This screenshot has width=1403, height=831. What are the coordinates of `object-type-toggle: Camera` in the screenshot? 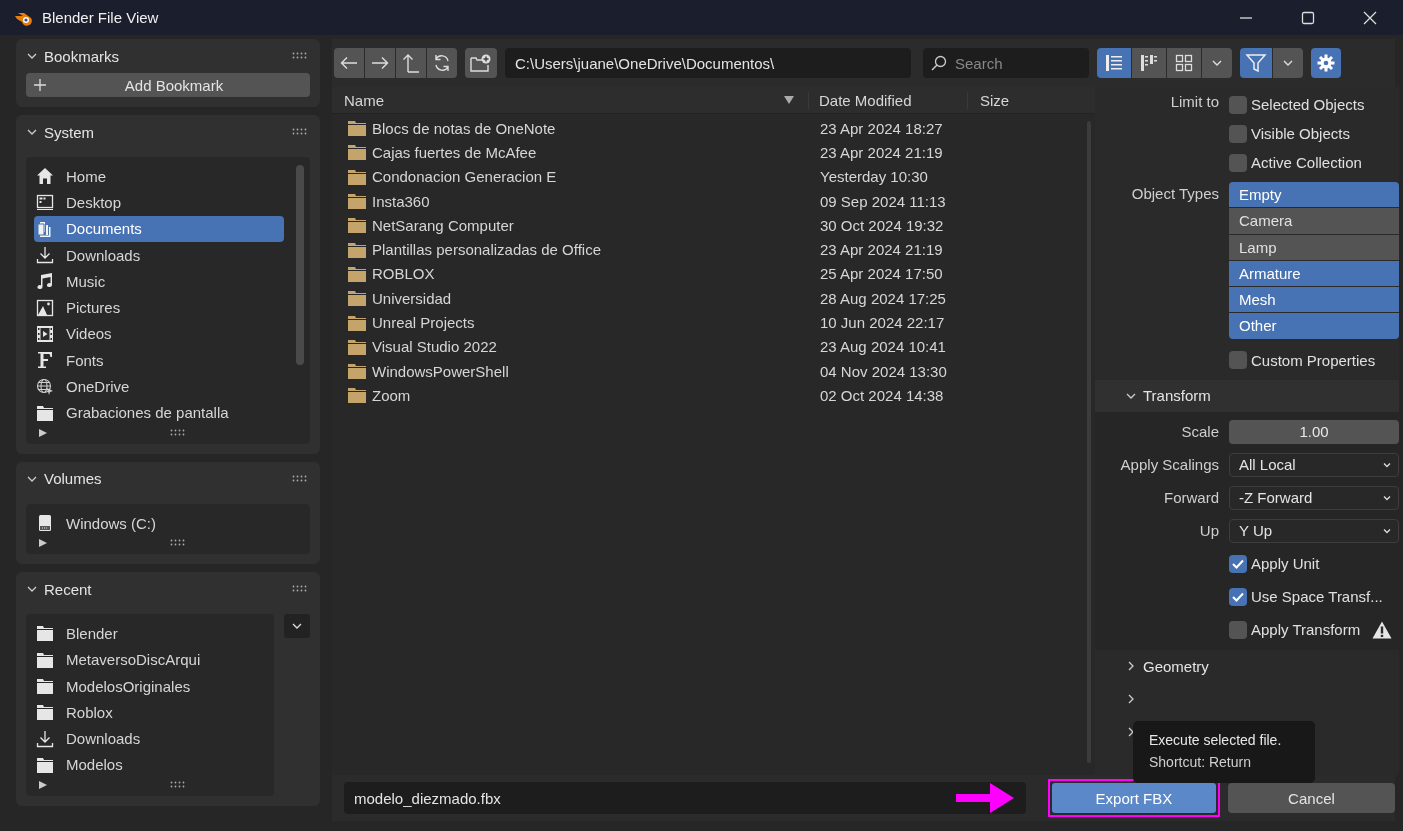 It's located at (1314, 221).